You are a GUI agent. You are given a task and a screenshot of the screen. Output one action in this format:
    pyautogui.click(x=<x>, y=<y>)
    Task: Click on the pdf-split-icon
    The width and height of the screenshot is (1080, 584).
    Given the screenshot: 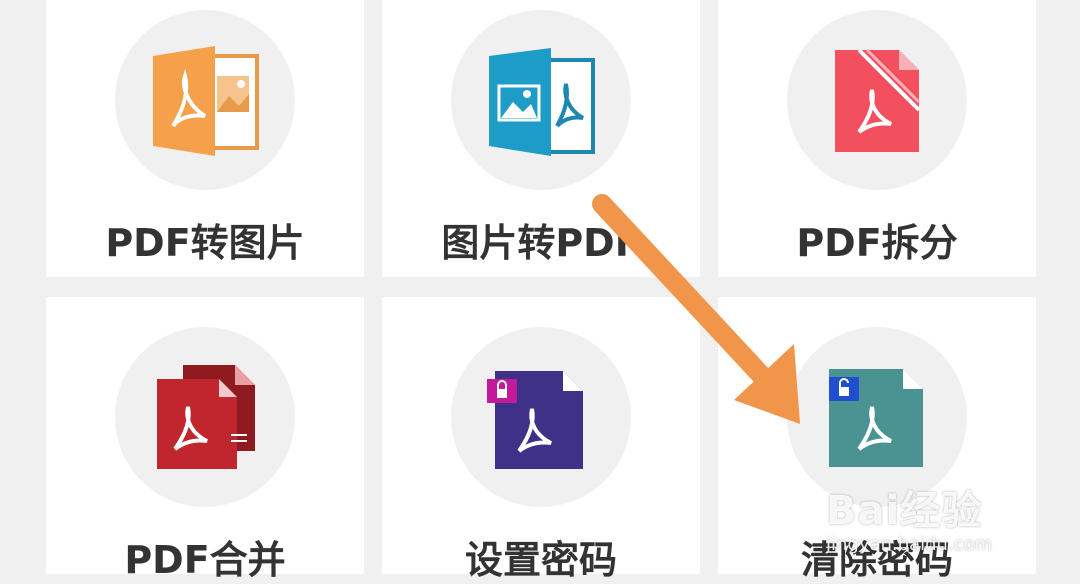 What is the action you would take?
    pyautogui.click(x=877, y=100)
    